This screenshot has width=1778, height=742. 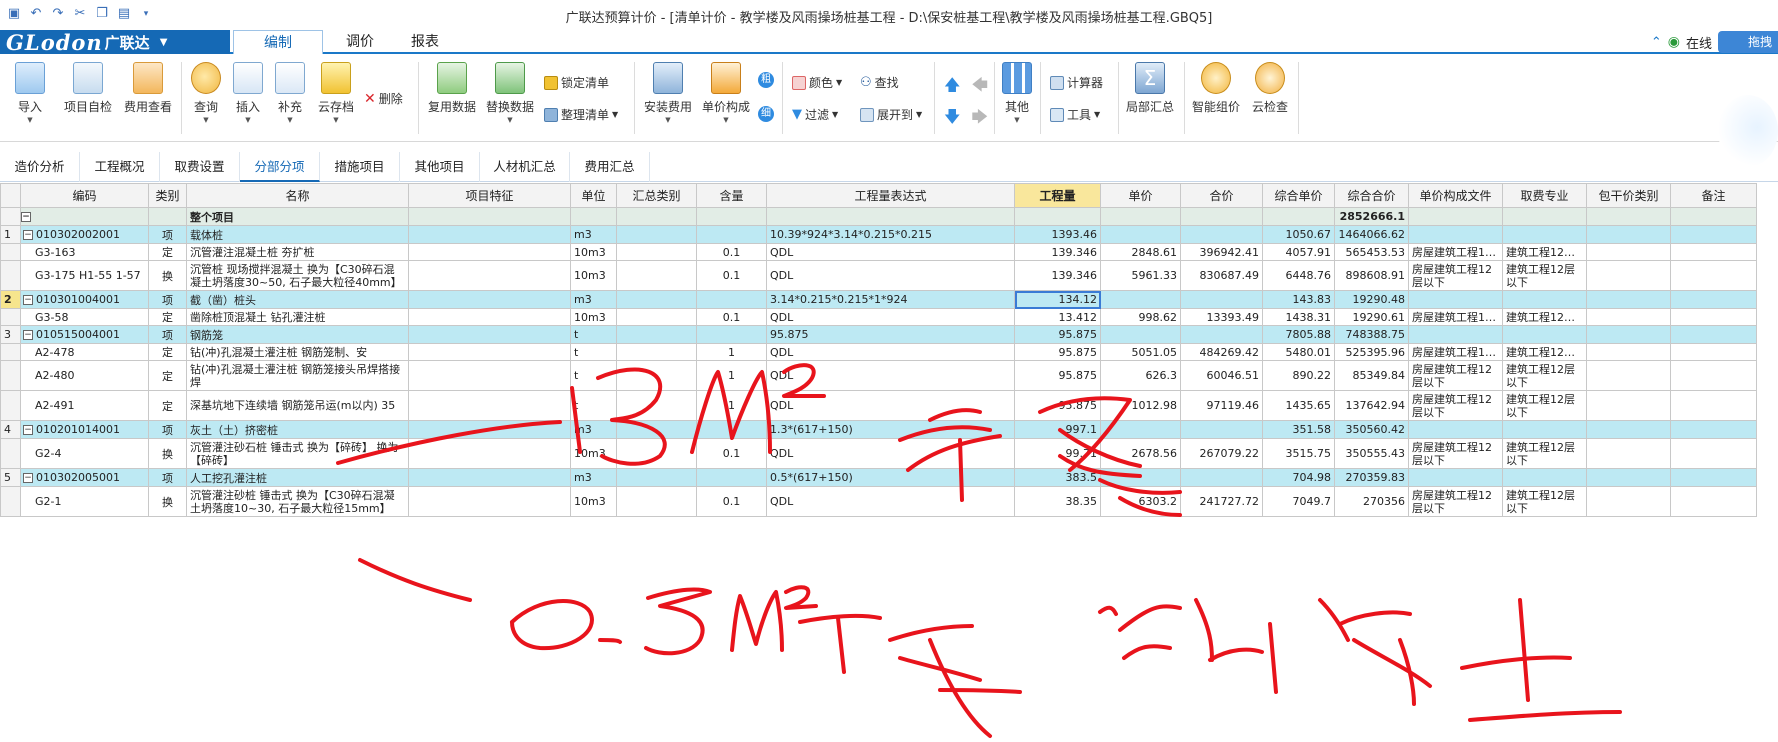 I want to click on organize-list-button: 整理清单 ▼, so click(x=581, y=114).